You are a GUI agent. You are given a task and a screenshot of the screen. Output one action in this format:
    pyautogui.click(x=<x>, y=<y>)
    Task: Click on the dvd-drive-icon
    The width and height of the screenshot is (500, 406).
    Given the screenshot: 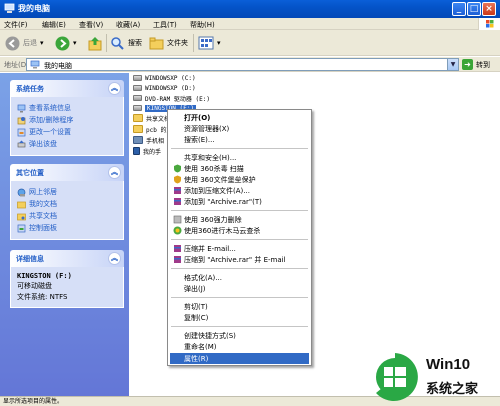 What is the action you would take?
    pyautogui.click(x=137, y=98)
    